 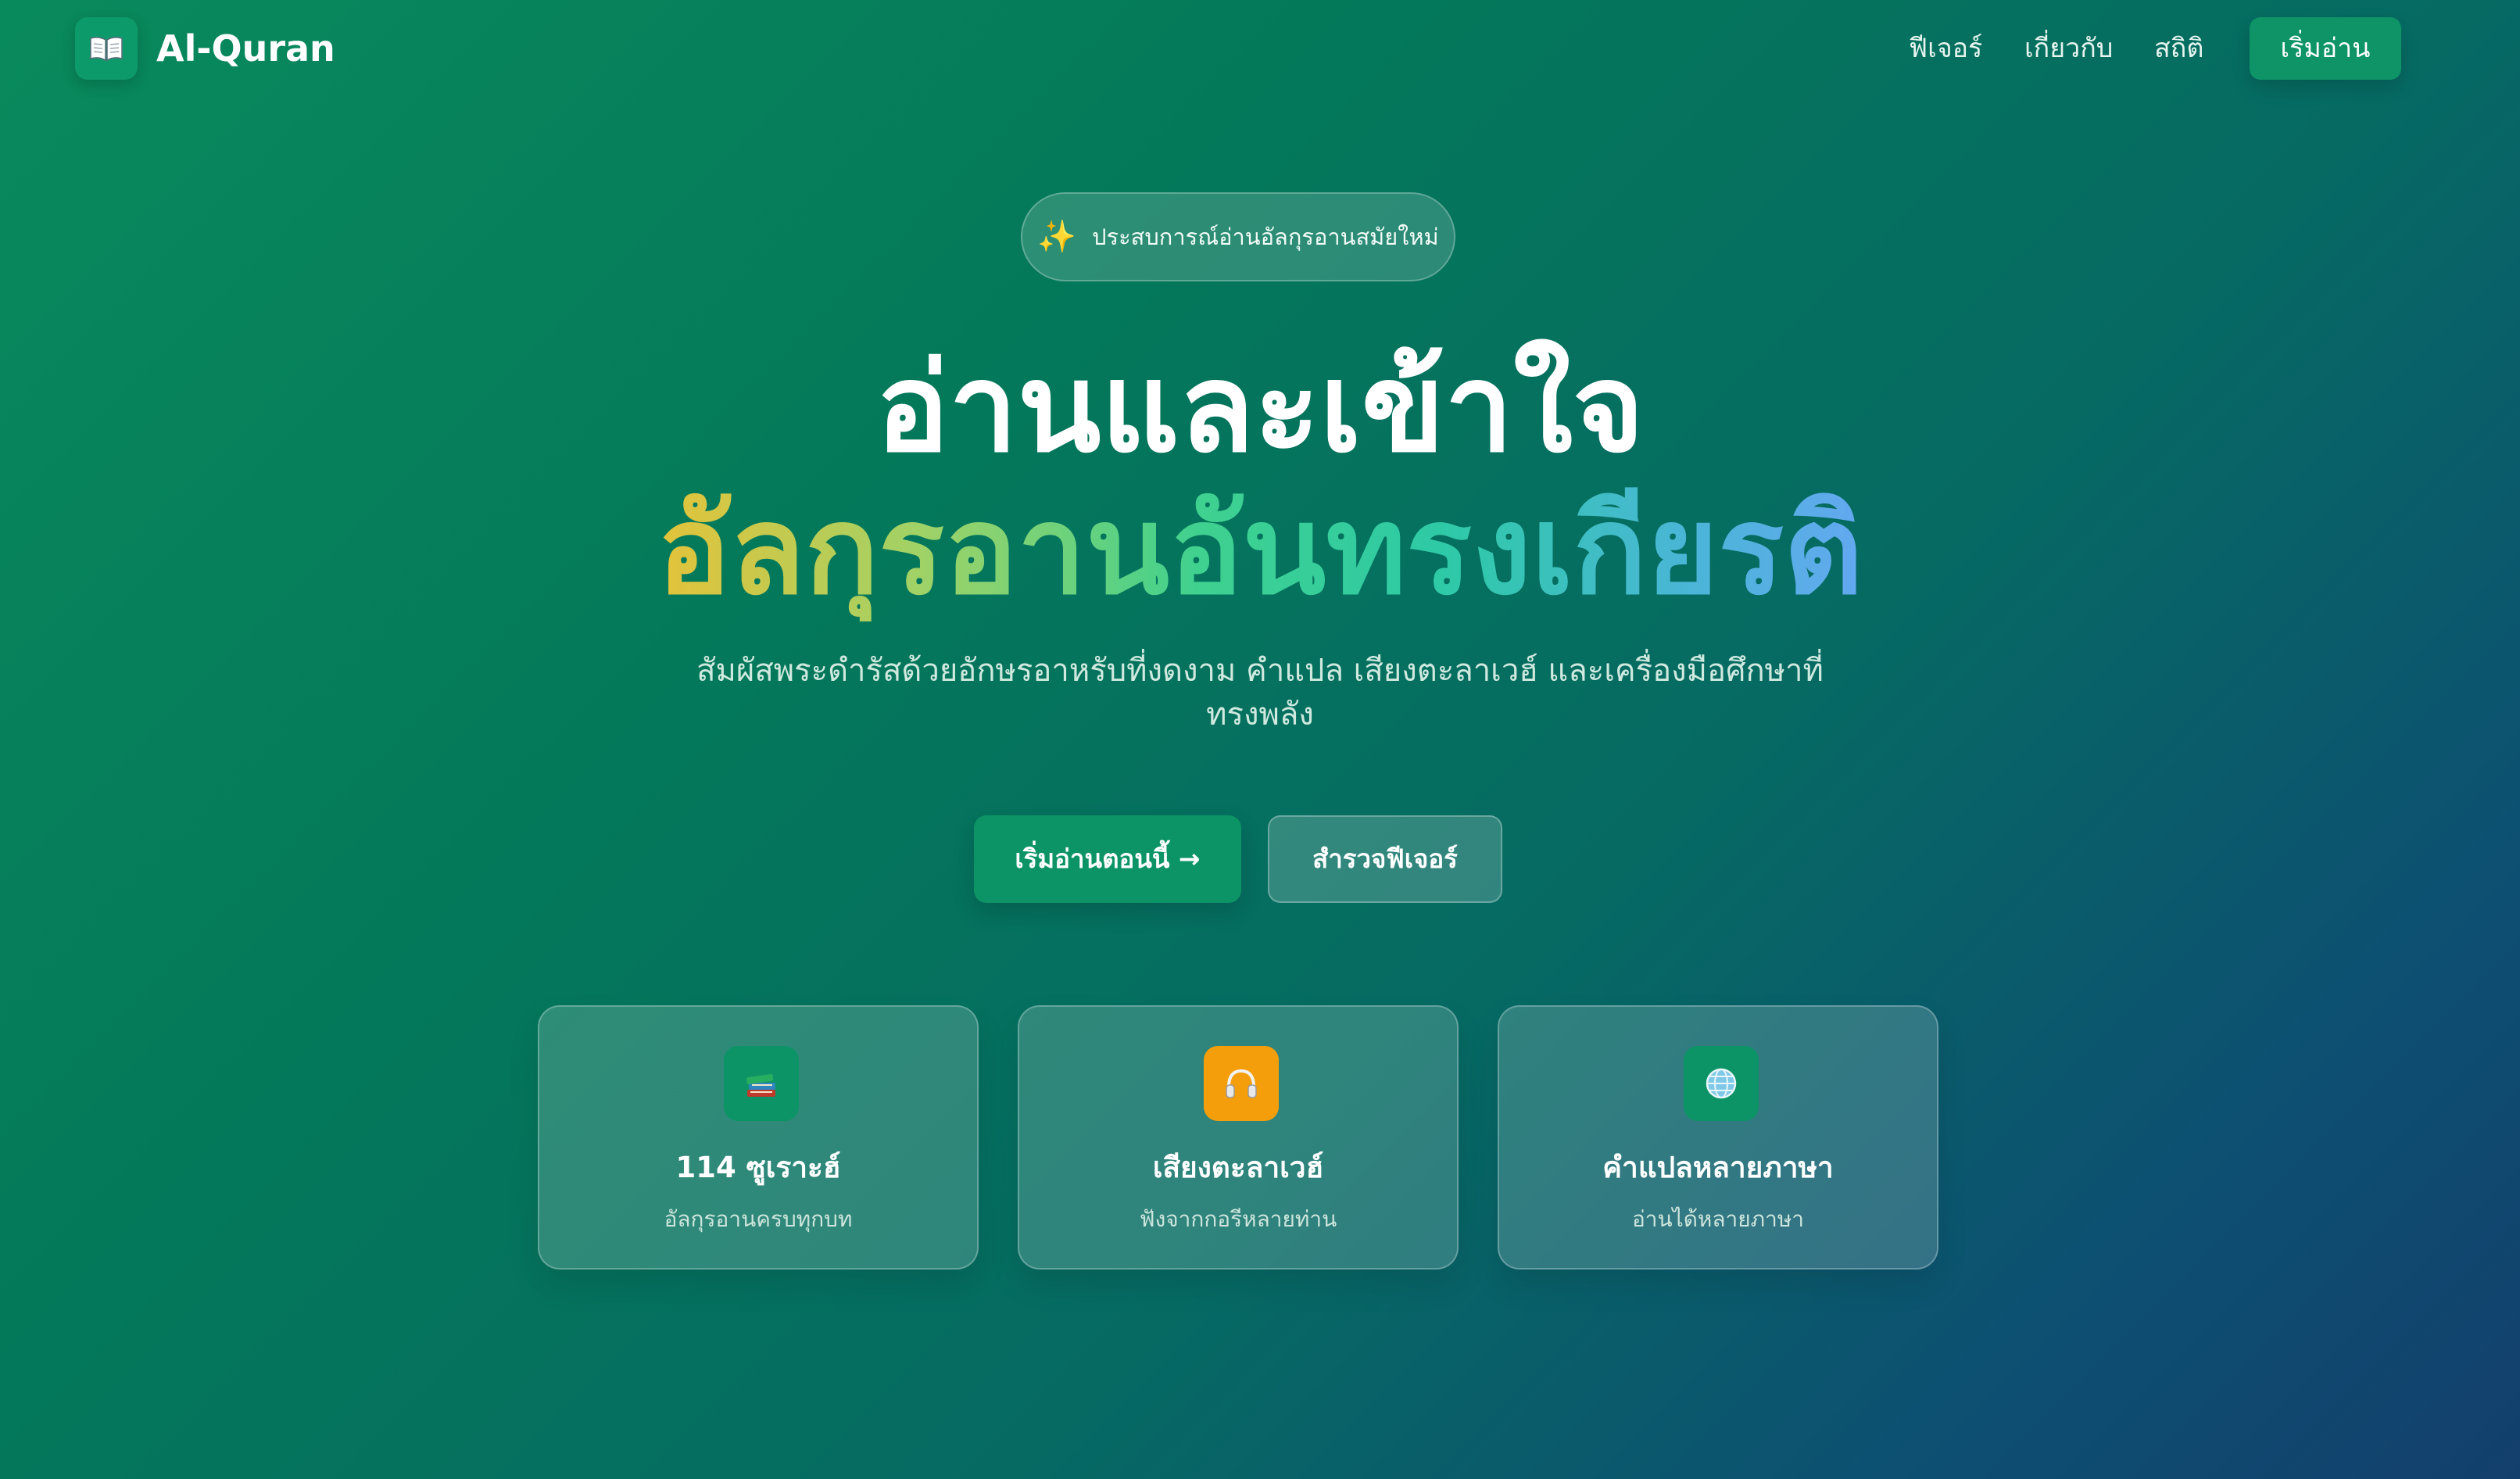 What do you see at coordinates (1265, 237) in the screenshot?
I see `hero-badge-text: ประสบการณ์อ่านอัลกุรอานสมัยใหม่` at bounding box center [1265, 237].